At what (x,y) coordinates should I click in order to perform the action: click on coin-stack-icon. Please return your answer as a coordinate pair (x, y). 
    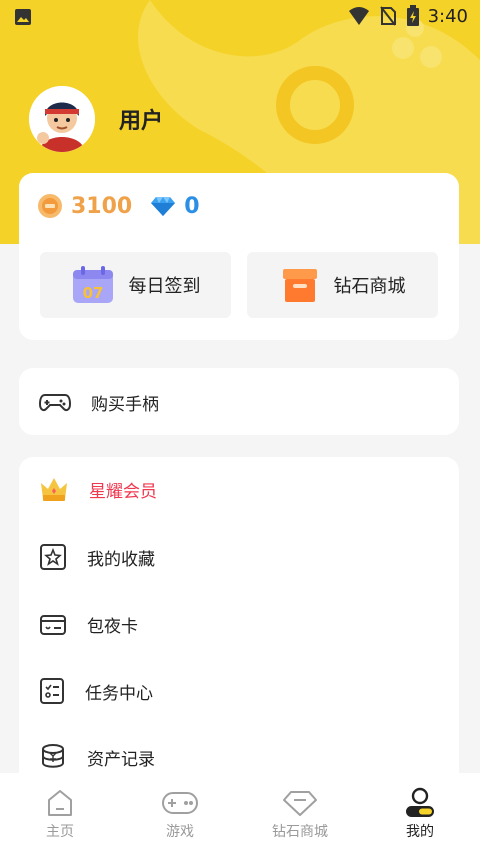
    Looking at the image, I should click on (53, 756).